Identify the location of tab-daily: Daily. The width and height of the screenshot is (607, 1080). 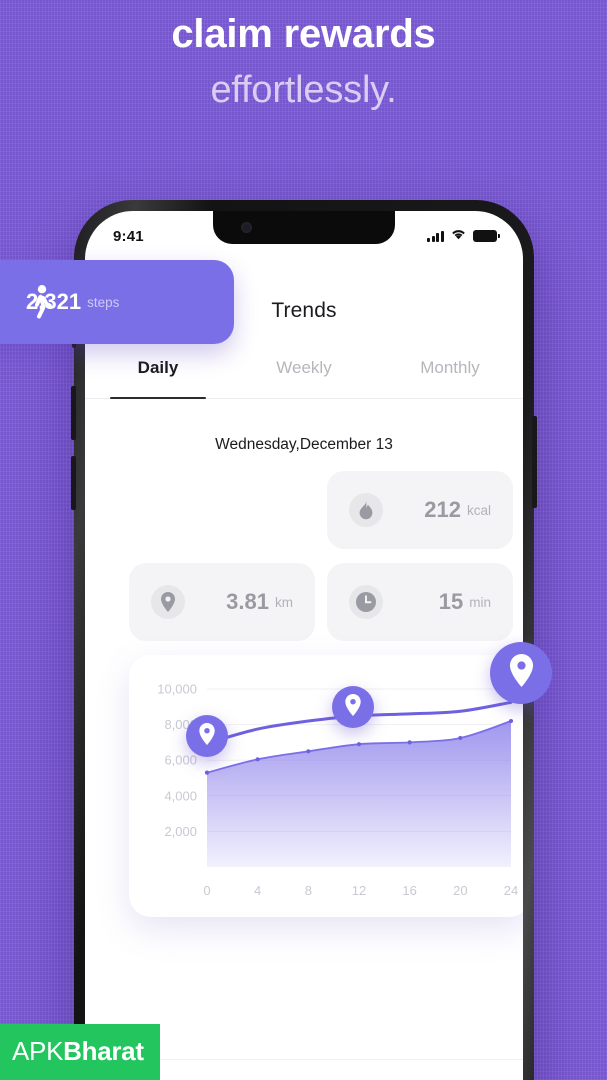
(158, 378).